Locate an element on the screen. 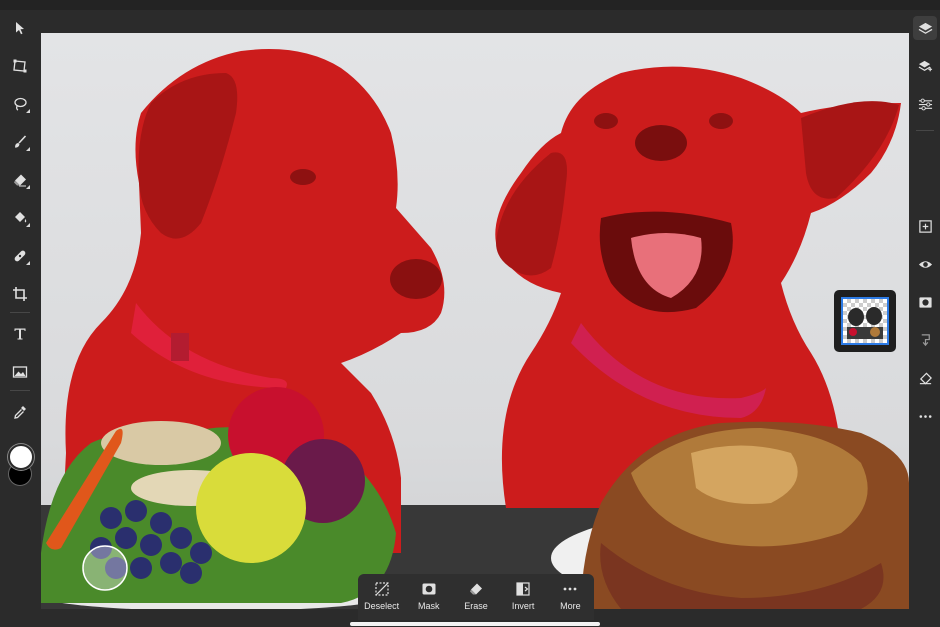 Image resolution: width=940 pixels, height=627 pixels. eyedropper-icon is located at coordinates (20, 412).